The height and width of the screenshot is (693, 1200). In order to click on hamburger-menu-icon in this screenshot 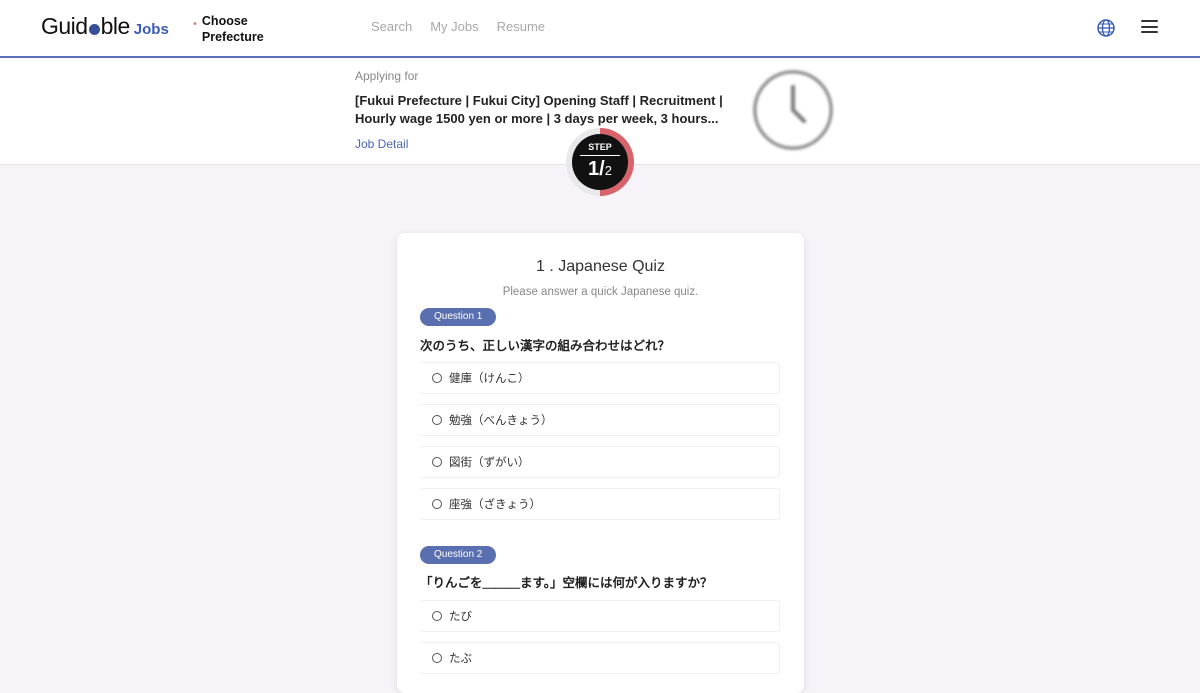, I will do `click(1149, 28)`.